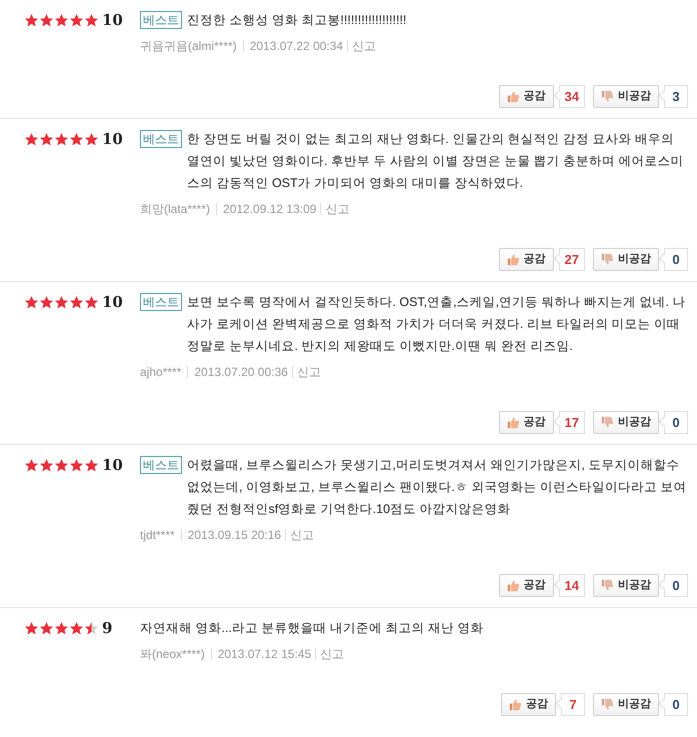  I want to click on review-date: 2013.07.22 00:34, so click(297, 46).